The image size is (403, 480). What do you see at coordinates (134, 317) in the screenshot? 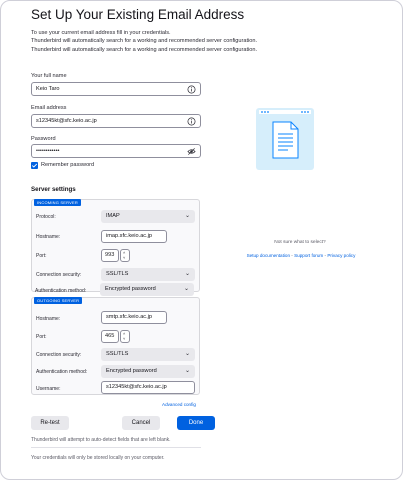
I see `outgoing-hostname-input: smtp.sfc.keio.ac.jp` at bounding box center [134, 317].